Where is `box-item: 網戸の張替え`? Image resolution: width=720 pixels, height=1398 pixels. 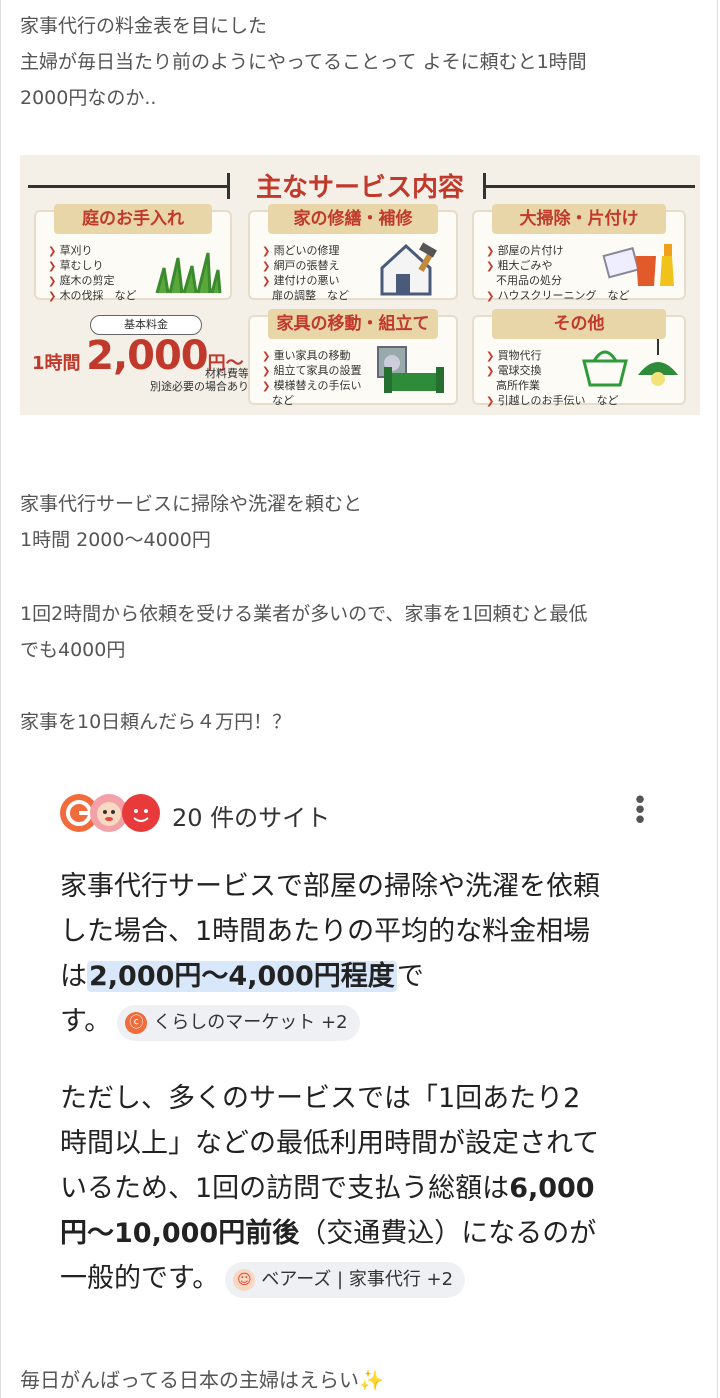 box-item: 網戸の張替え is located at coordinates (305, 266).